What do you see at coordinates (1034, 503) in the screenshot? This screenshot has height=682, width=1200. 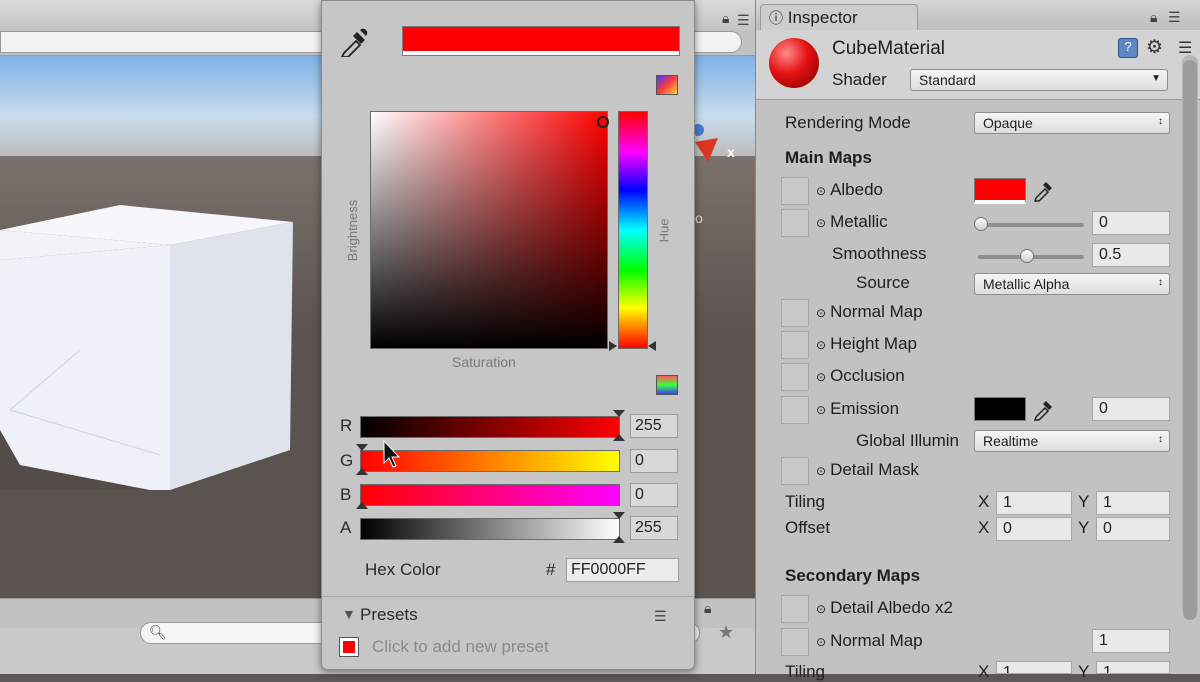 I see `tiling-x-field: 1` at bounding box center [1034, 503].